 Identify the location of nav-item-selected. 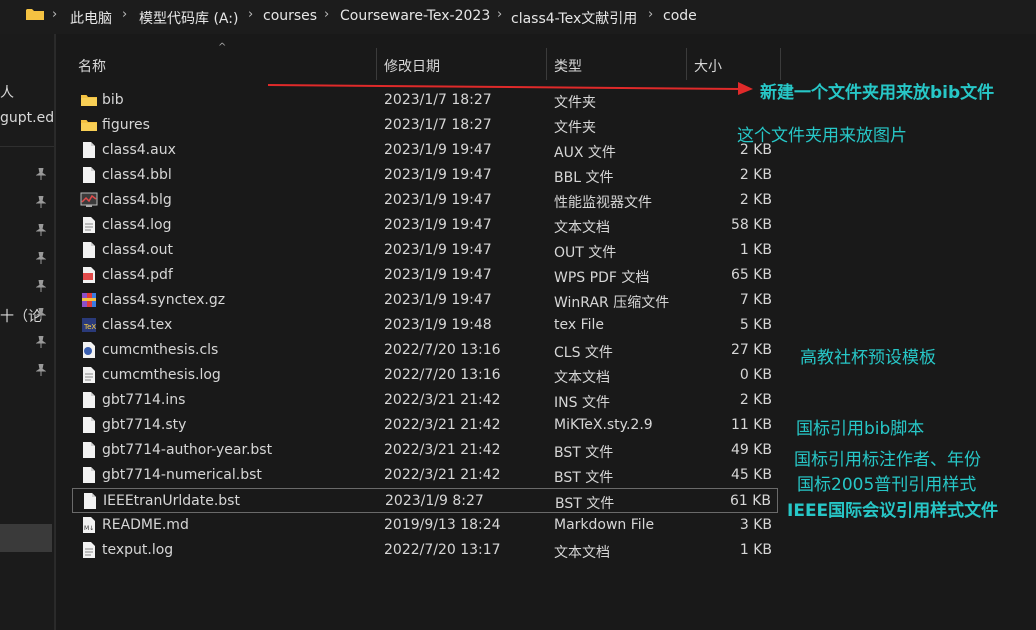
(26, 538).